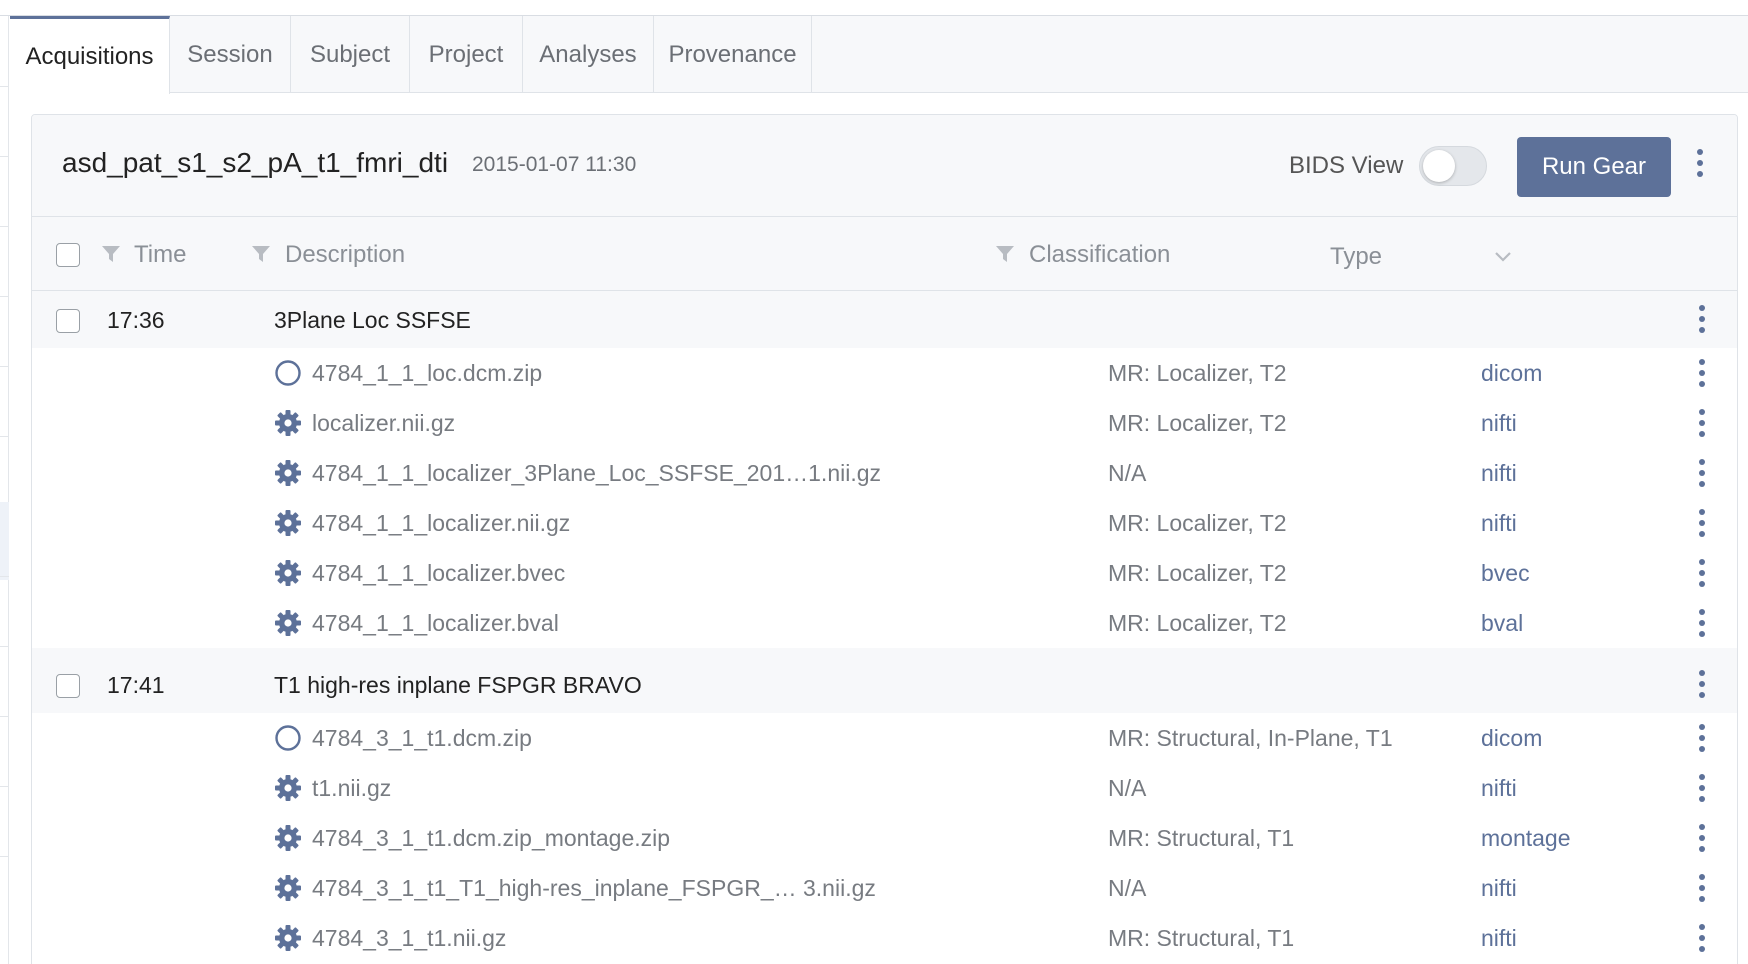 This screenshot has width=1748, height=964. What do you see at coordinates (230, 54) in the screenshot?
I see `tab-session: Session` at bounding box center [230, 54].